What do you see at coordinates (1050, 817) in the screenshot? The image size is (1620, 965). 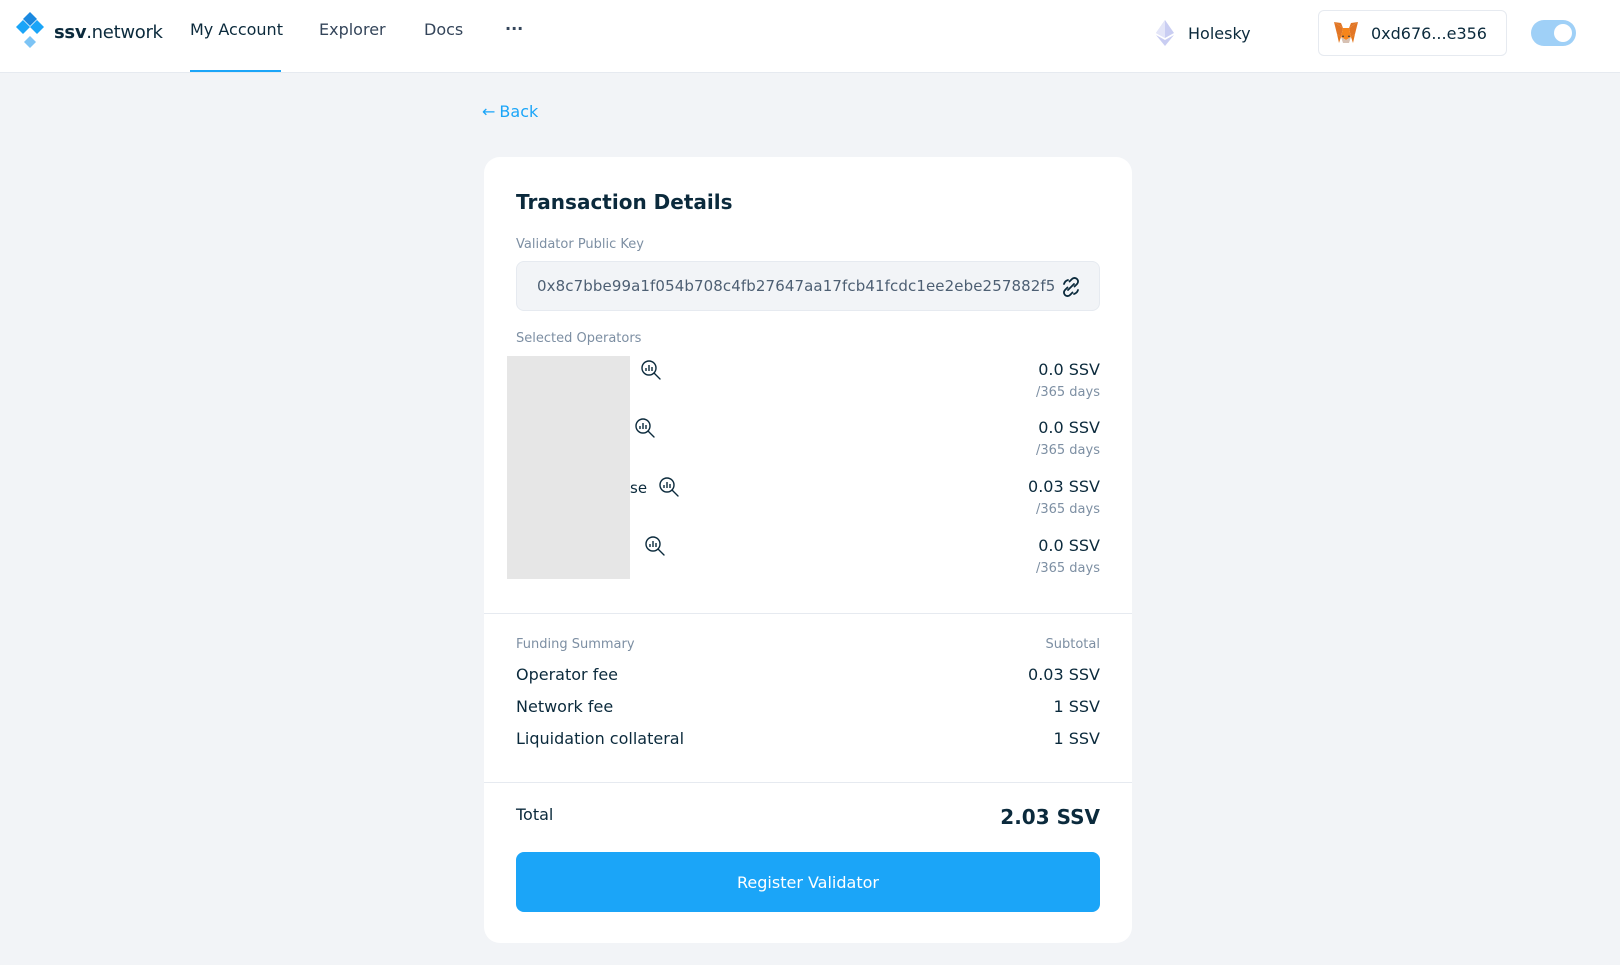 I see `total-value: 2.03 SSV` at bounding box center [1050, 817].